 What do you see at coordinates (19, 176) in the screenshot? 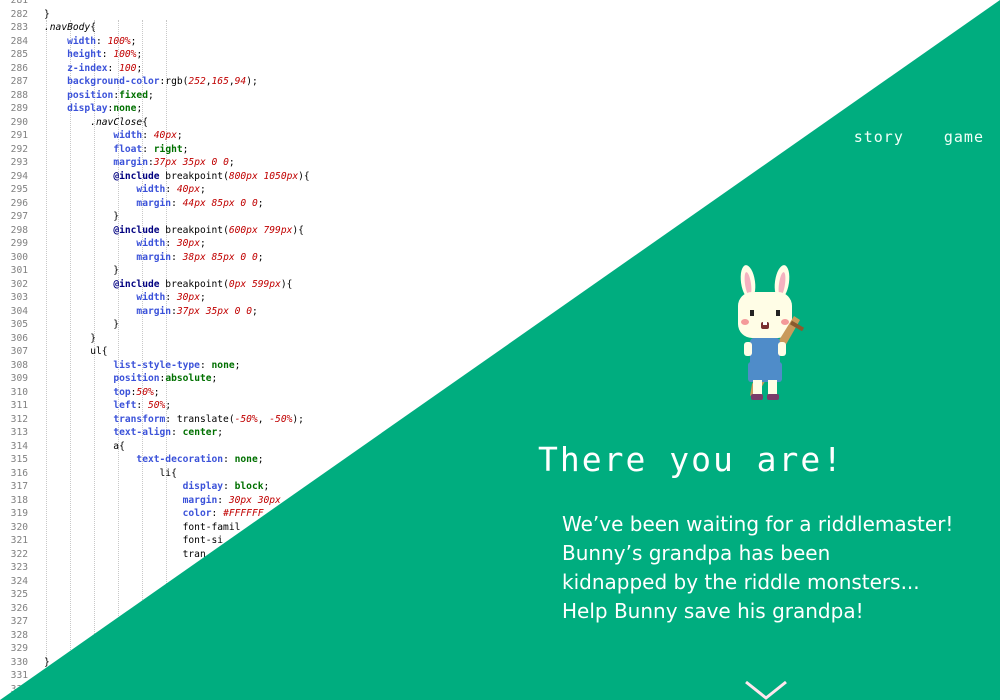
I see `line-number: 294` at bounding box center [19, 176].